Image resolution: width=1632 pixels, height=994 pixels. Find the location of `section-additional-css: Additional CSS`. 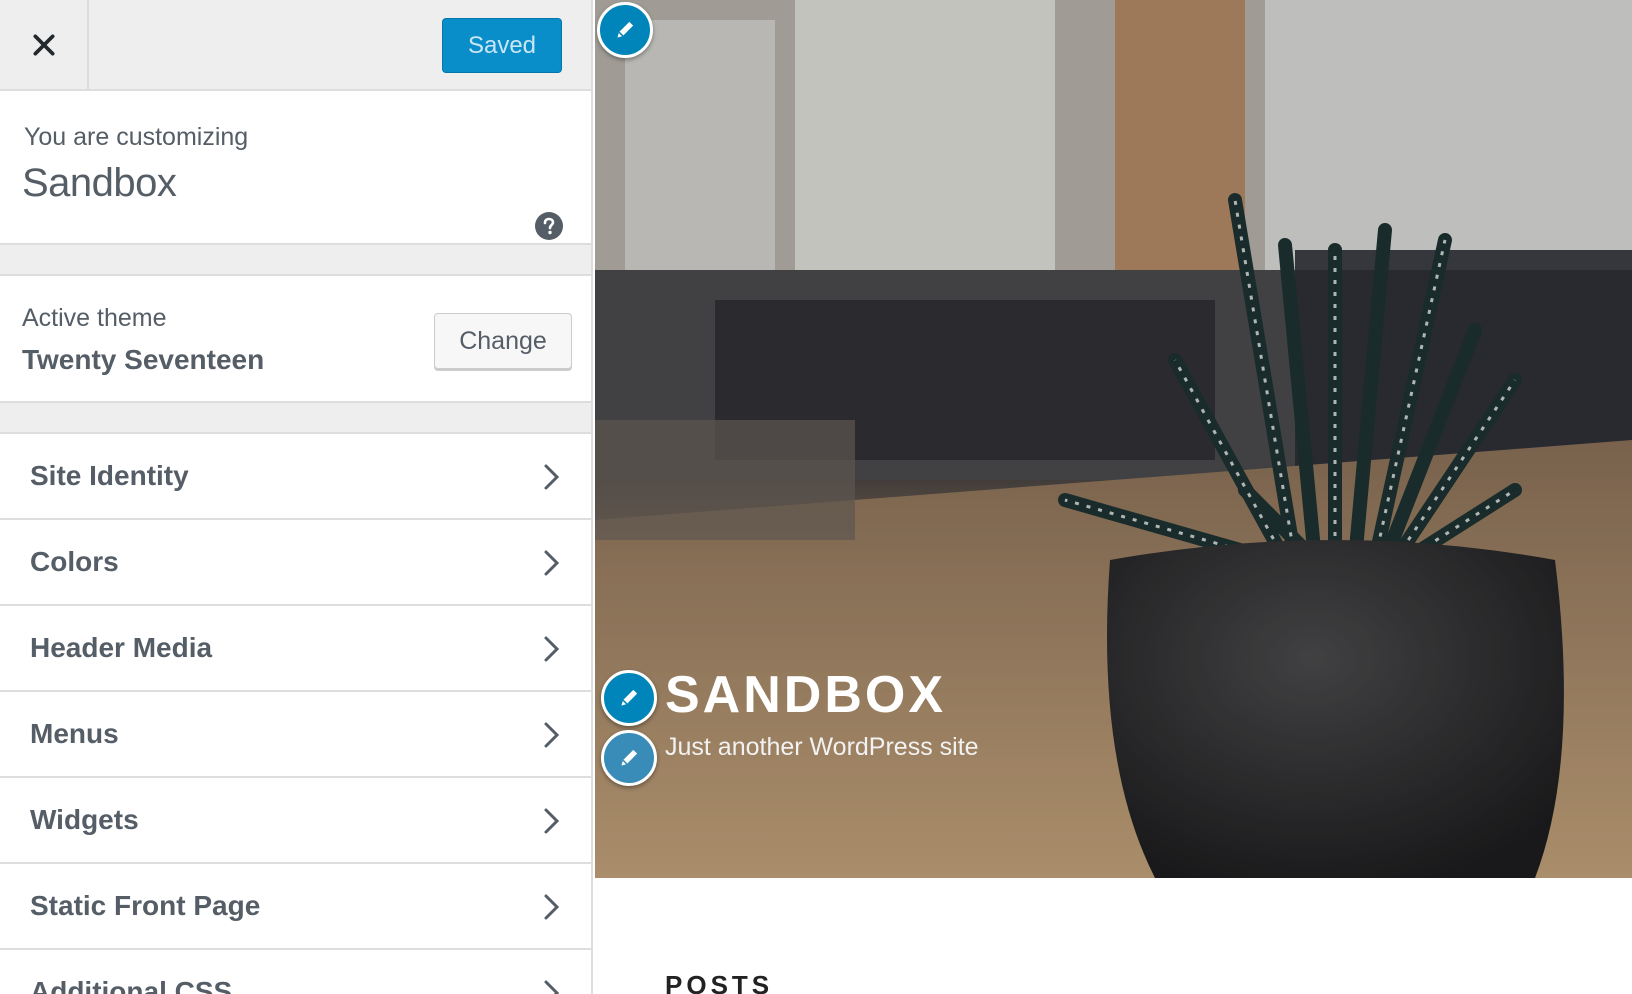

section-additional-css: Additional CSS is located at coordinates (295, 972).